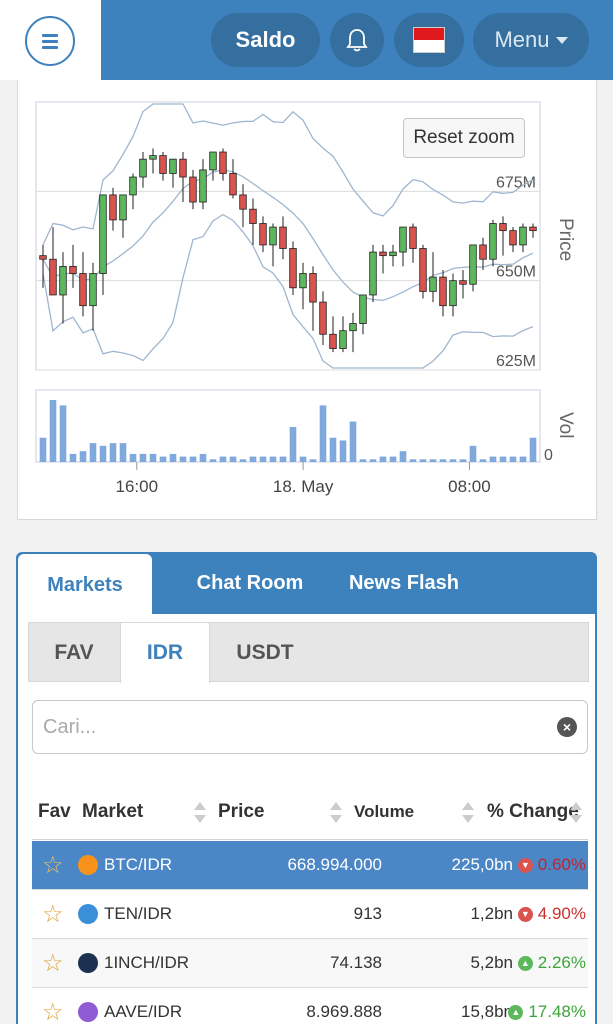 This screenshot has height=1024, width=613. Describe the element at coordinates (567, 727) in the screenshot. I see `clear-icon: ×` at that location.